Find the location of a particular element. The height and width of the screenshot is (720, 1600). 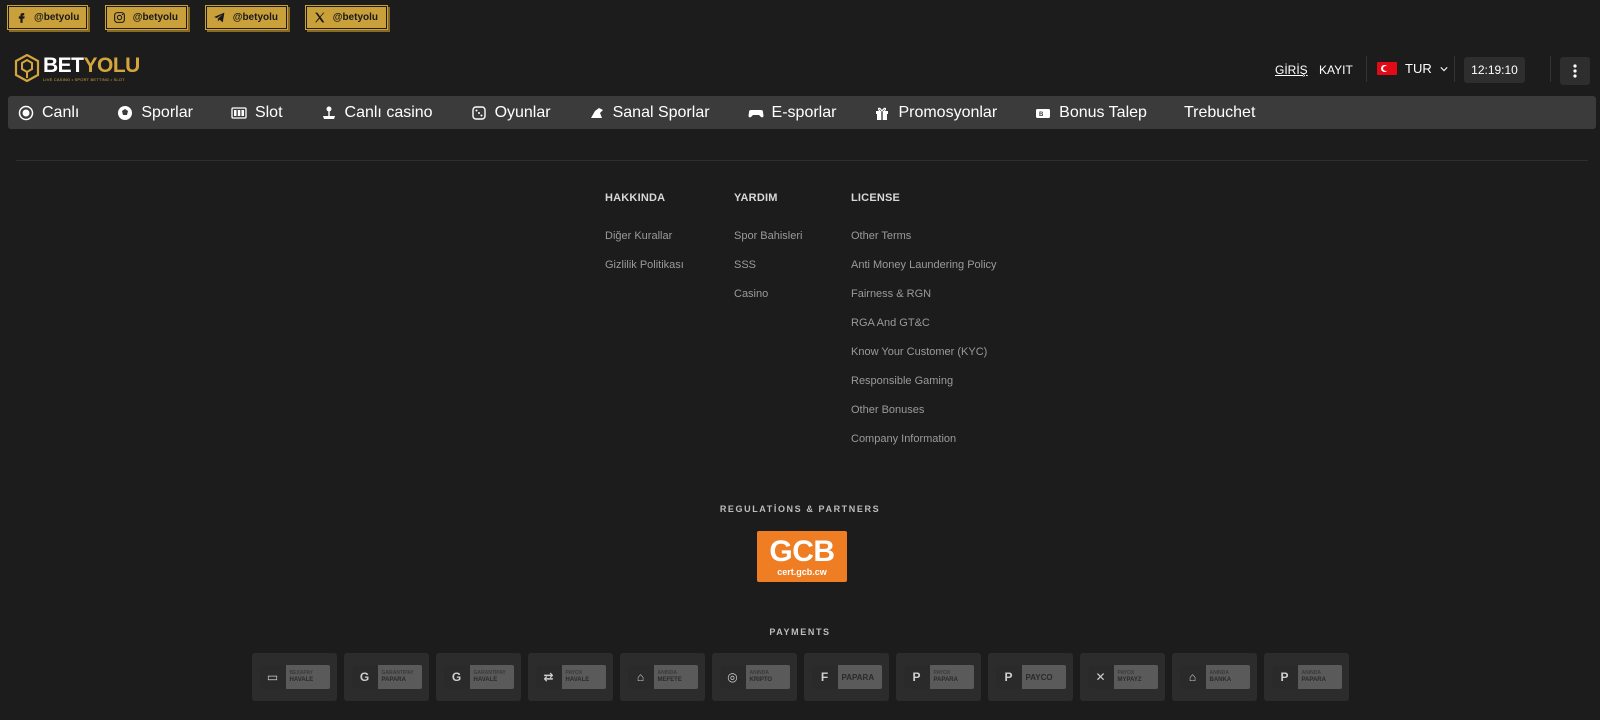

soccer-ball-icon is located at coordinates (125, 112).